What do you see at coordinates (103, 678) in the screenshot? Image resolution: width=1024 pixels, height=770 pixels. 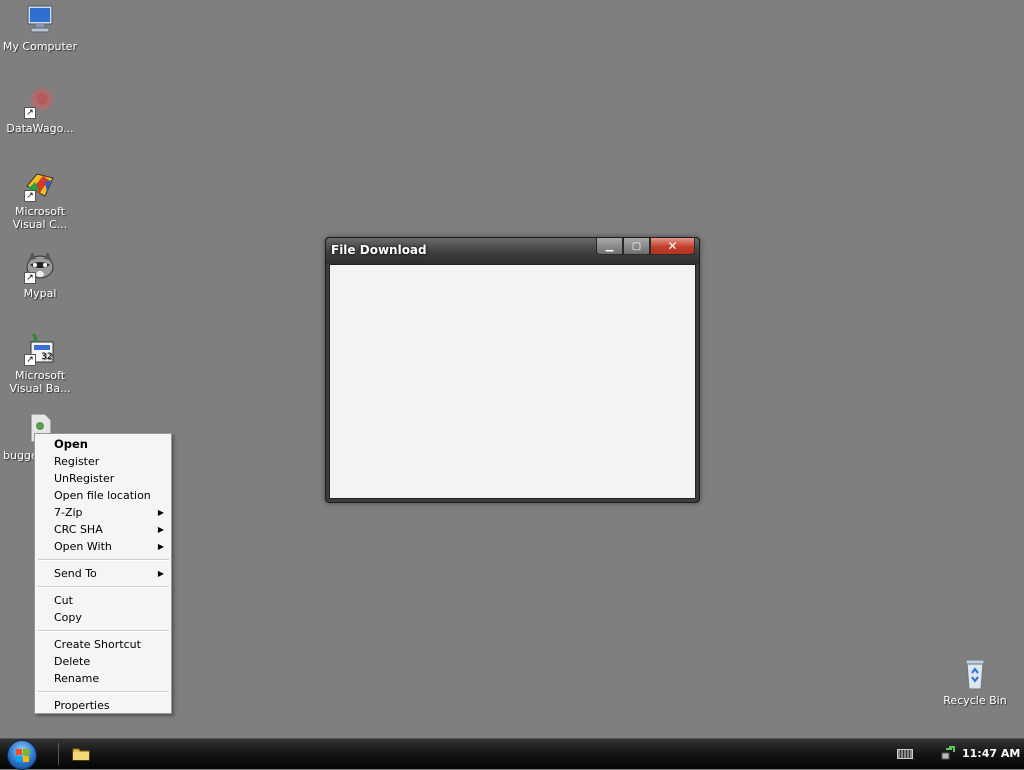 I see `menu-item-rename: Rename` at bounding box center [103, 678].